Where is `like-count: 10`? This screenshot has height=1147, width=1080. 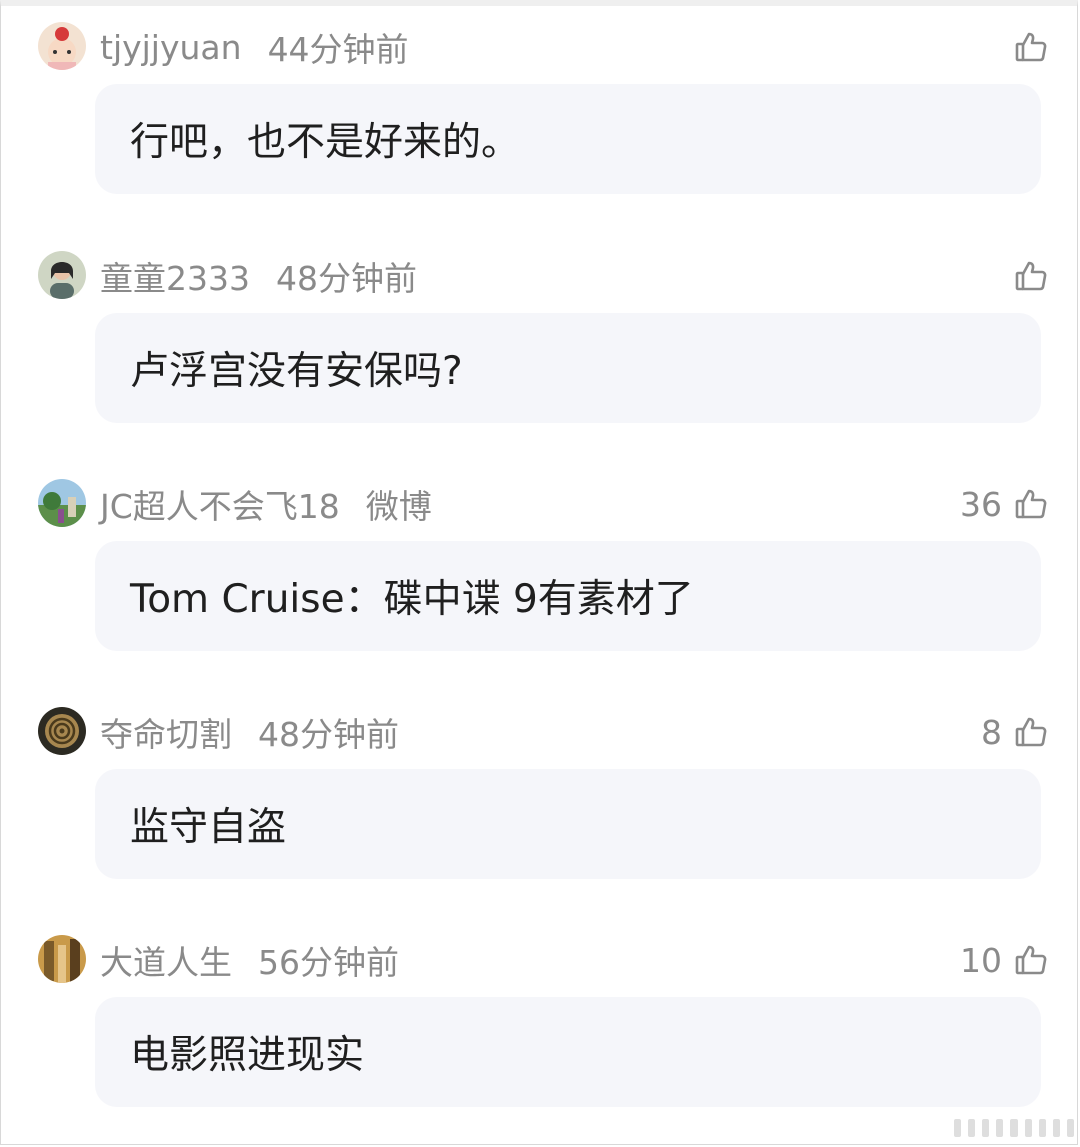 like-count: 10 is located at coordinates (981, 960).